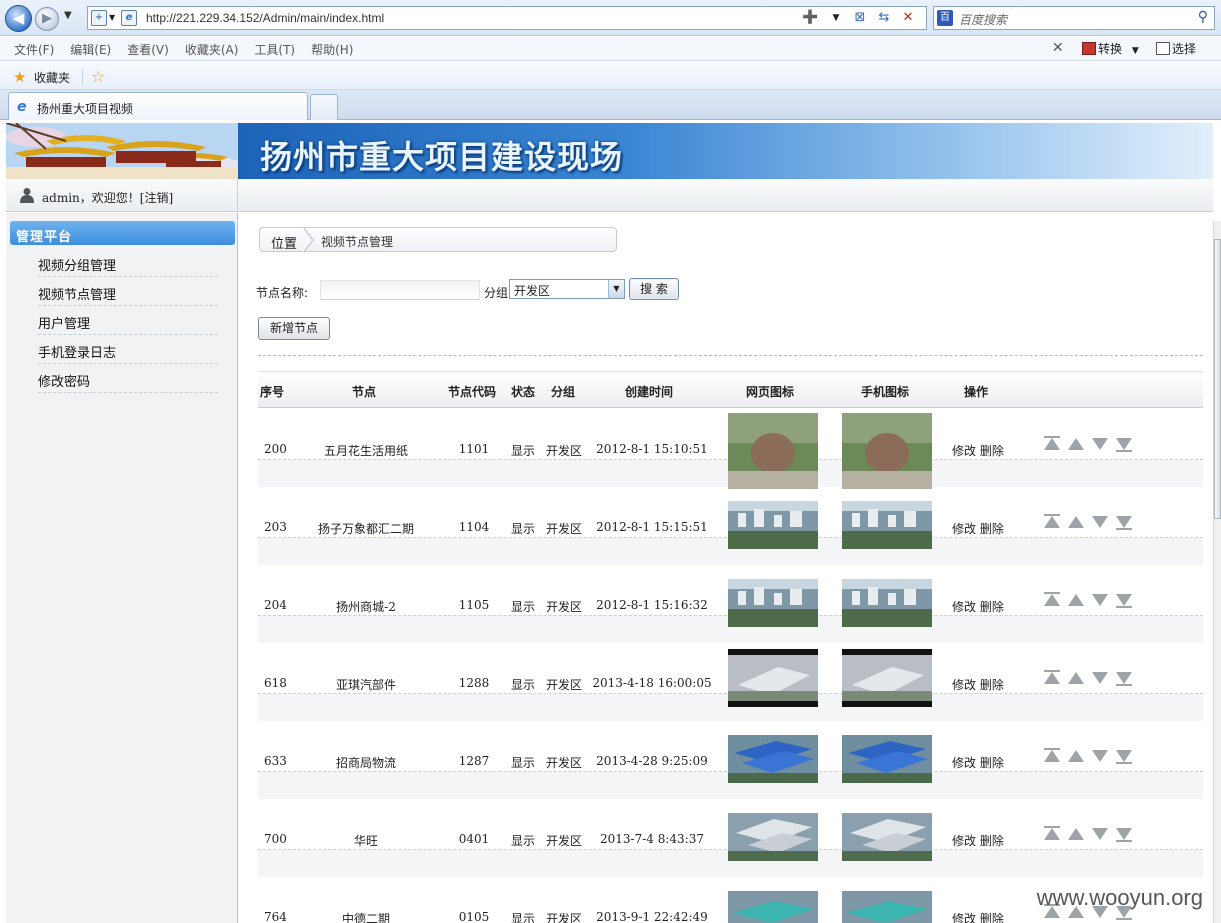 Image resolution: width=1221 pixels, height=923 pixels. I want to click on add-node-button: 新增节点, so click(294, 328).